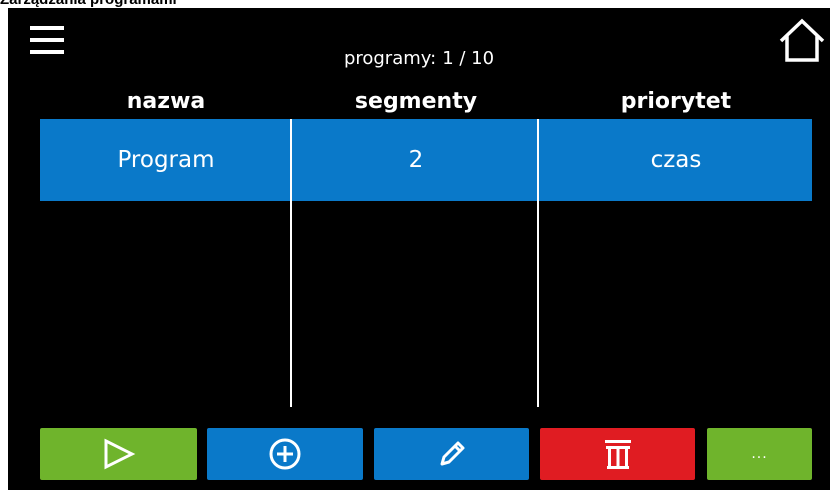 The height and width of the screenshot is (490, 830). Describe the element at coordinates (416, 160) in the screenshot. I see `cell-segmenty: 2` at that location.